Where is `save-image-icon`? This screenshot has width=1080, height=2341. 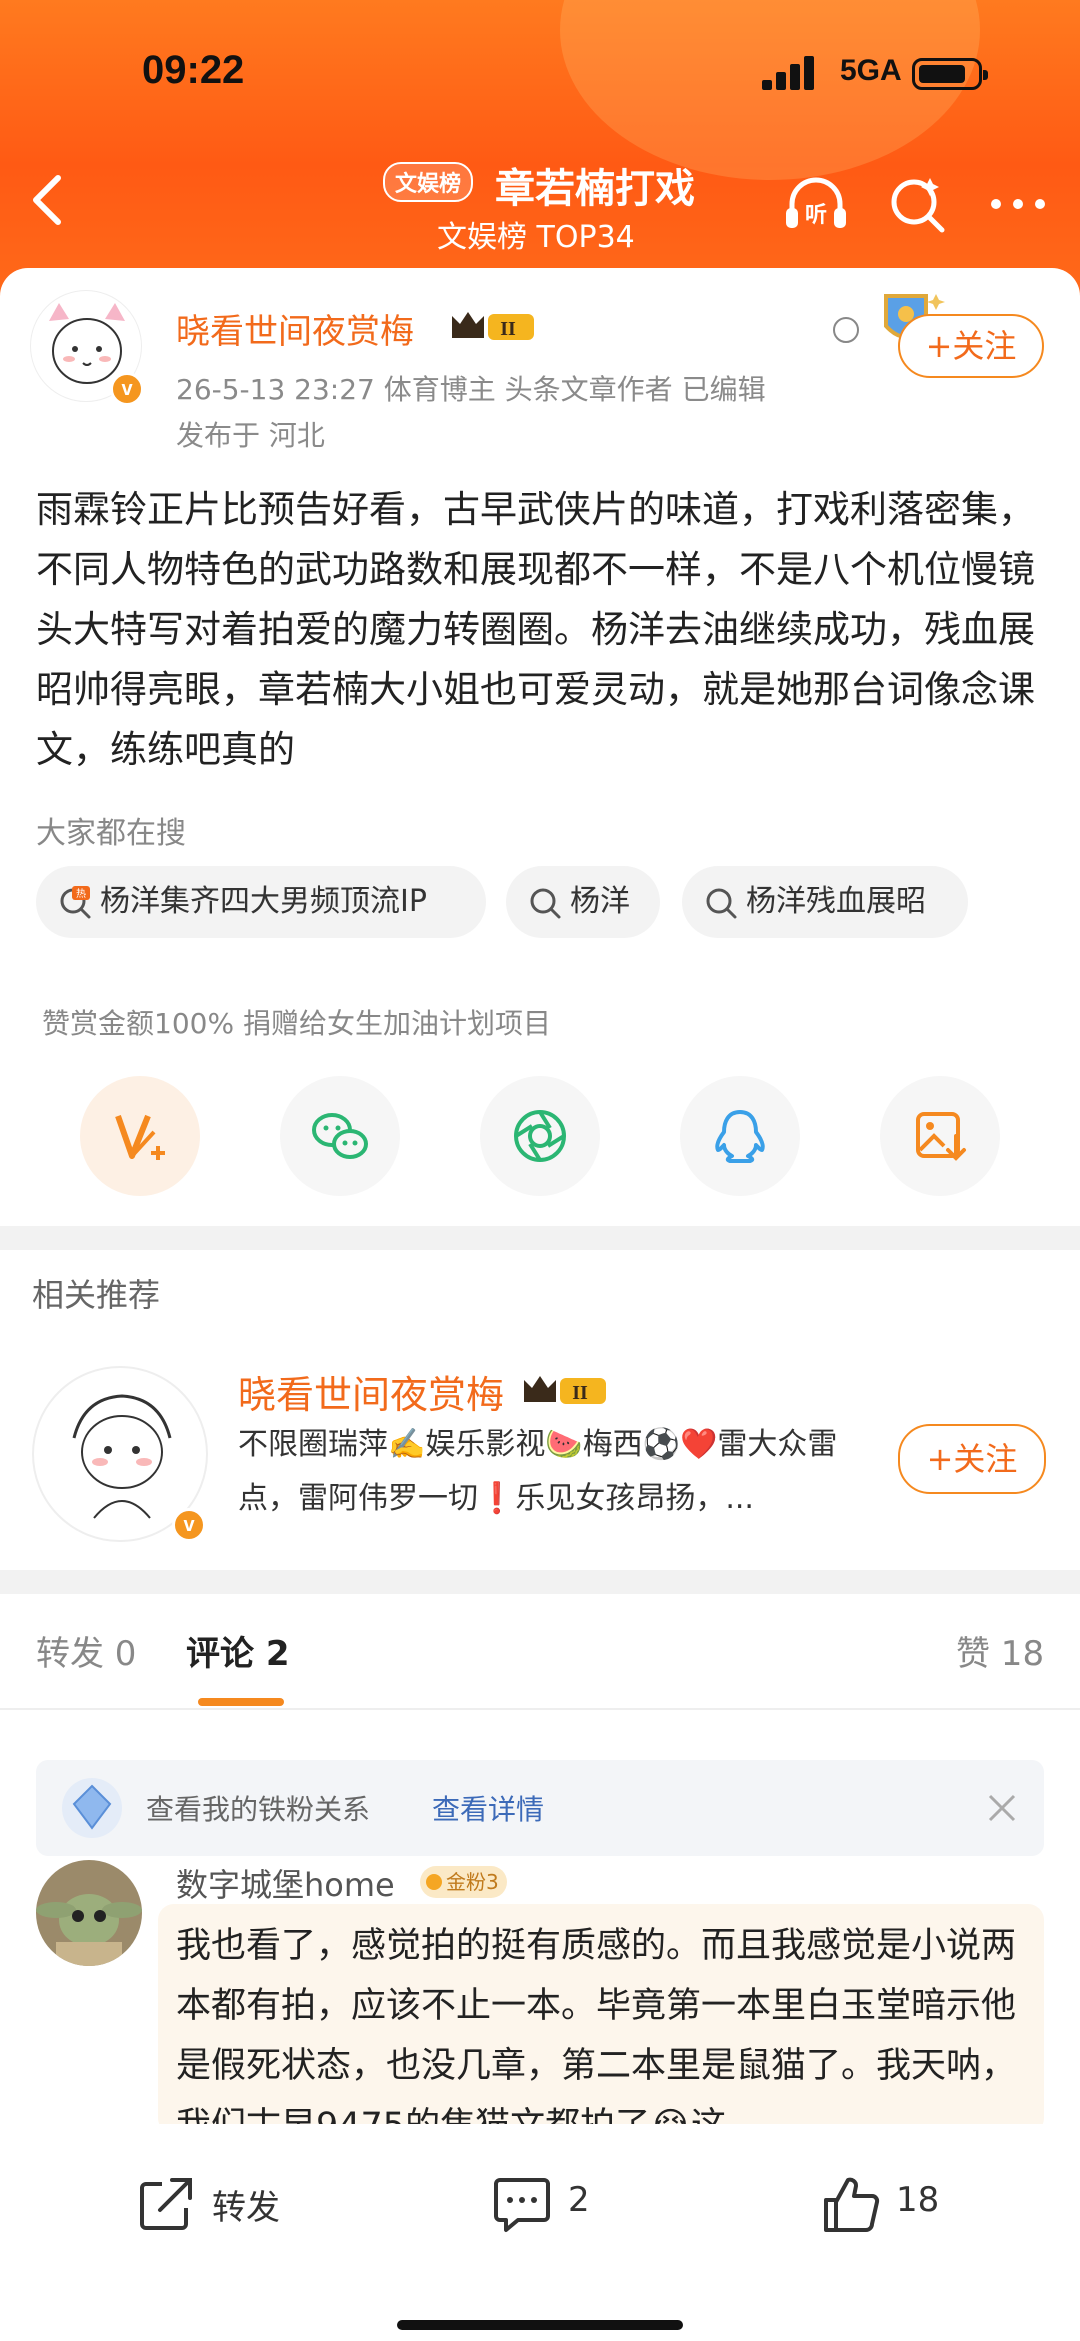 save-image-icon is located at coordinates (941, 1136).